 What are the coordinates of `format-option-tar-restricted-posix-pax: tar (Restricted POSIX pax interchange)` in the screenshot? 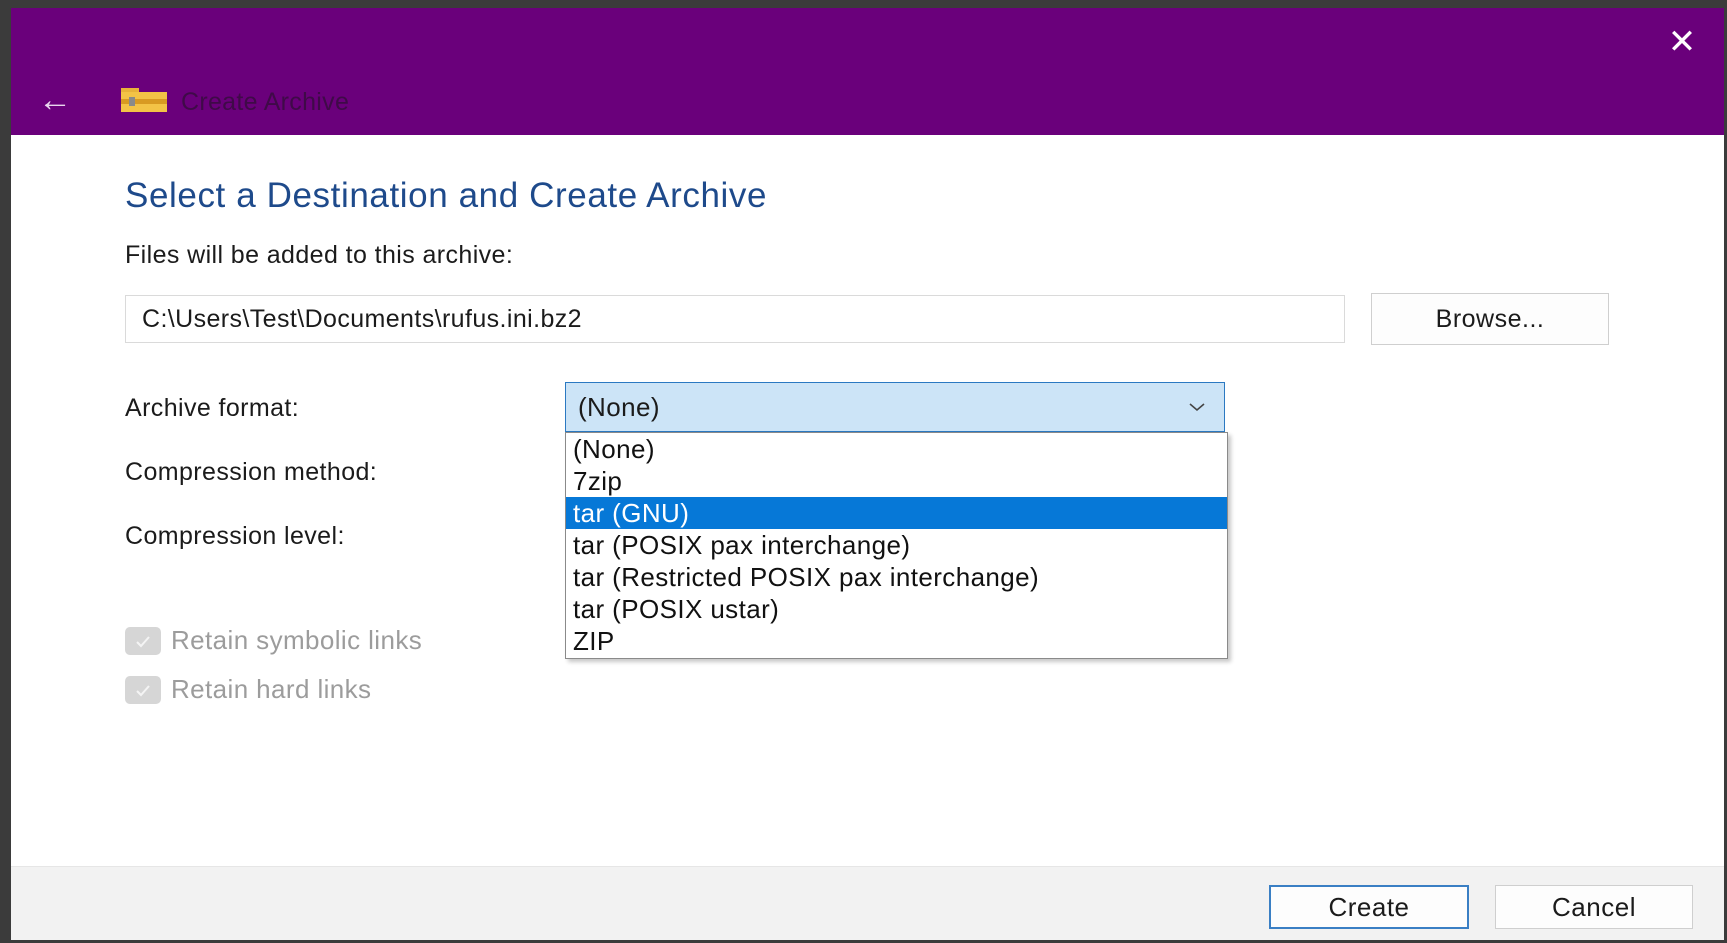 It's located at (896, 577).